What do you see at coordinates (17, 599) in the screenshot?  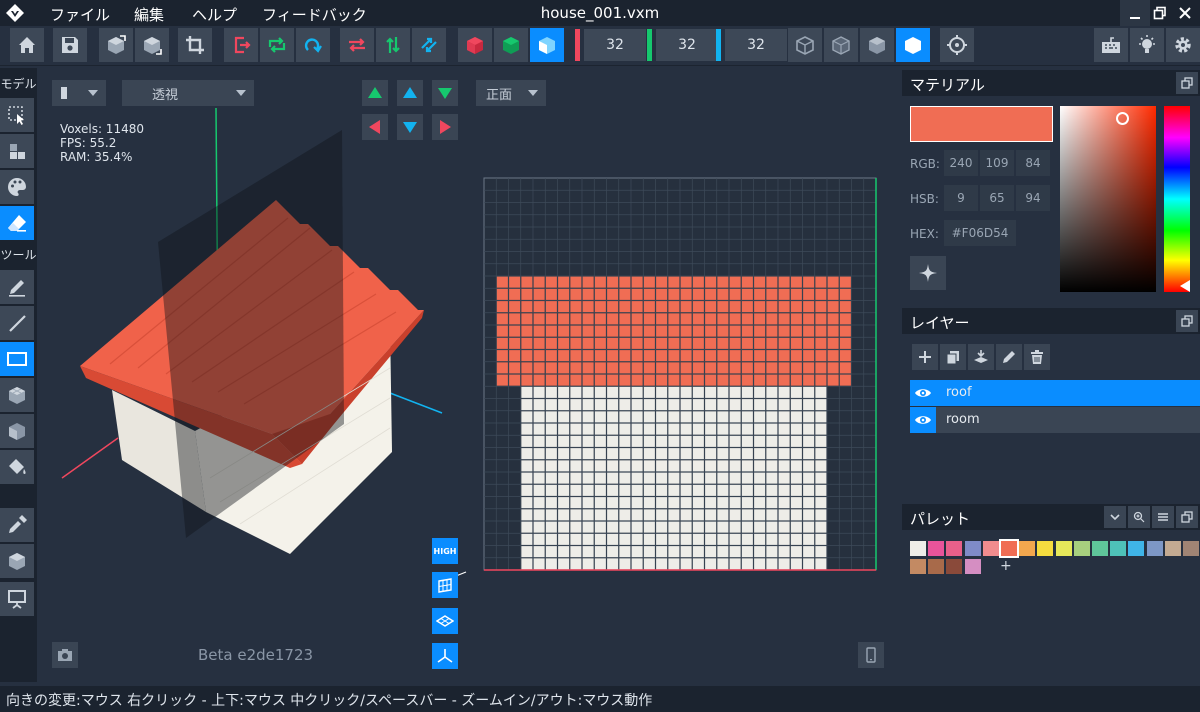 I see `presentation-button` at bounding box center [17, 599].